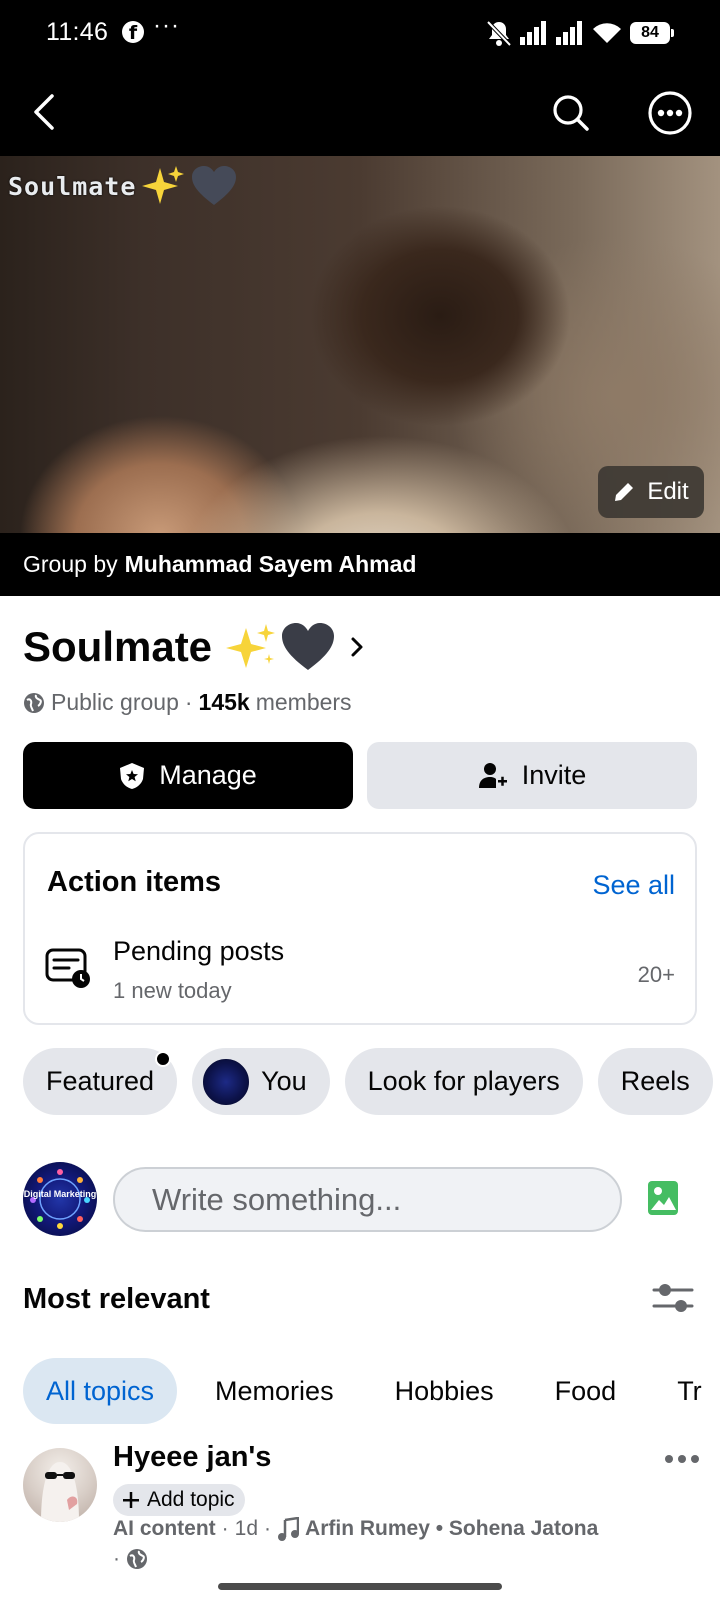  I want to click on pencil-icon, so click(624, 492).